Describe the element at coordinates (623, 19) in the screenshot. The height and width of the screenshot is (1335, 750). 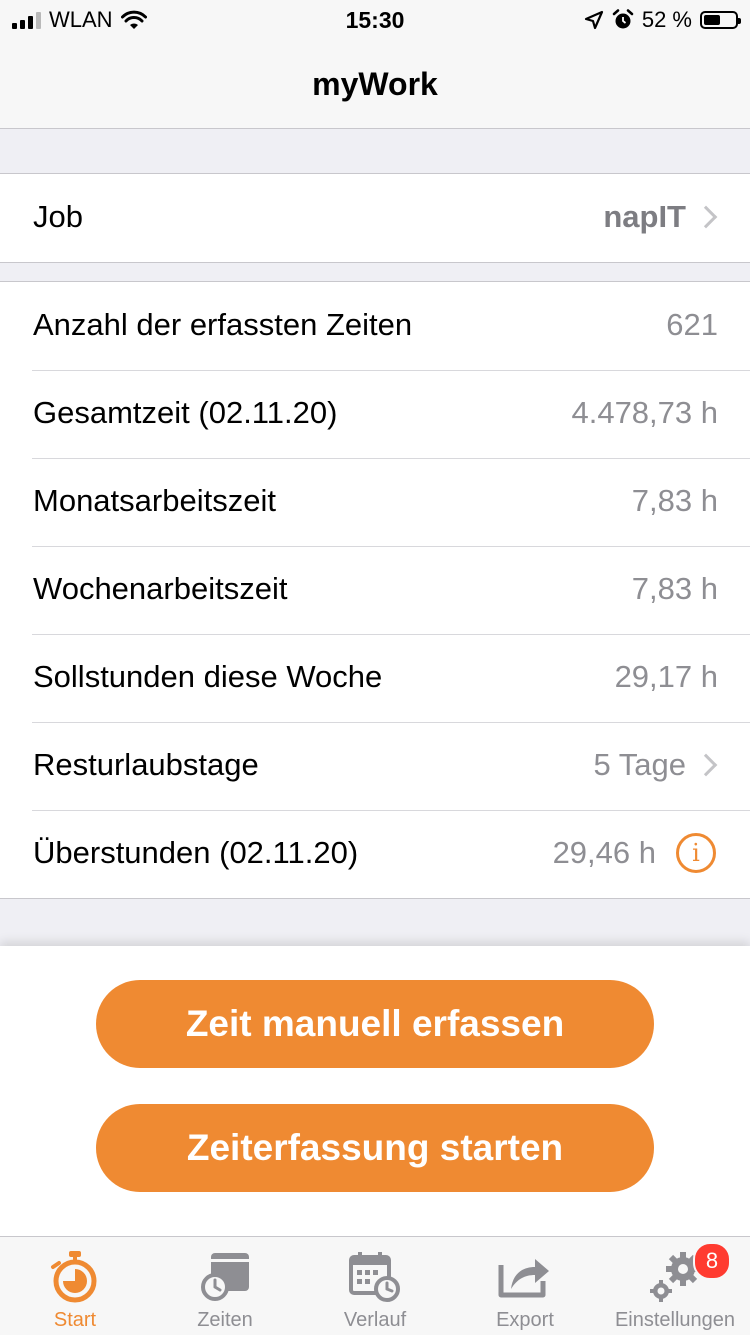
I see `alarm-clock-icon` at that location.